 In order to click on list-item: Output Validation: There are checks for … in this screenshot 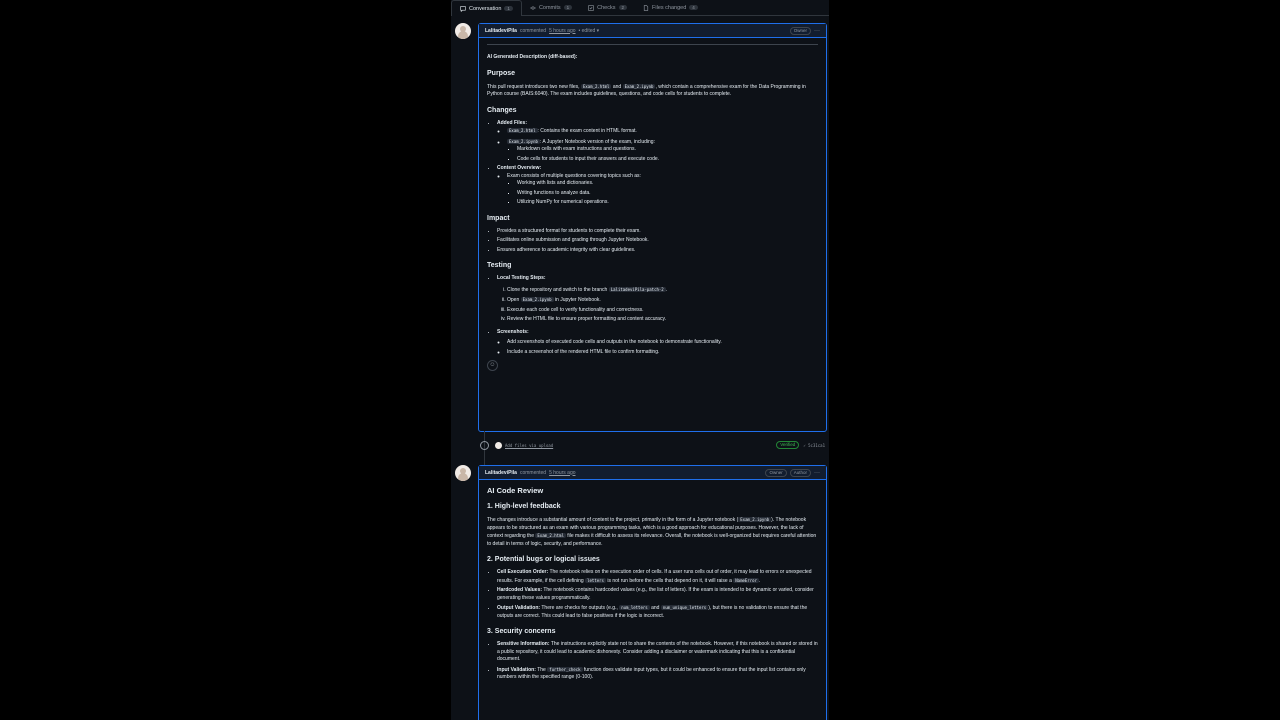, I will do `click(657, 612)`.